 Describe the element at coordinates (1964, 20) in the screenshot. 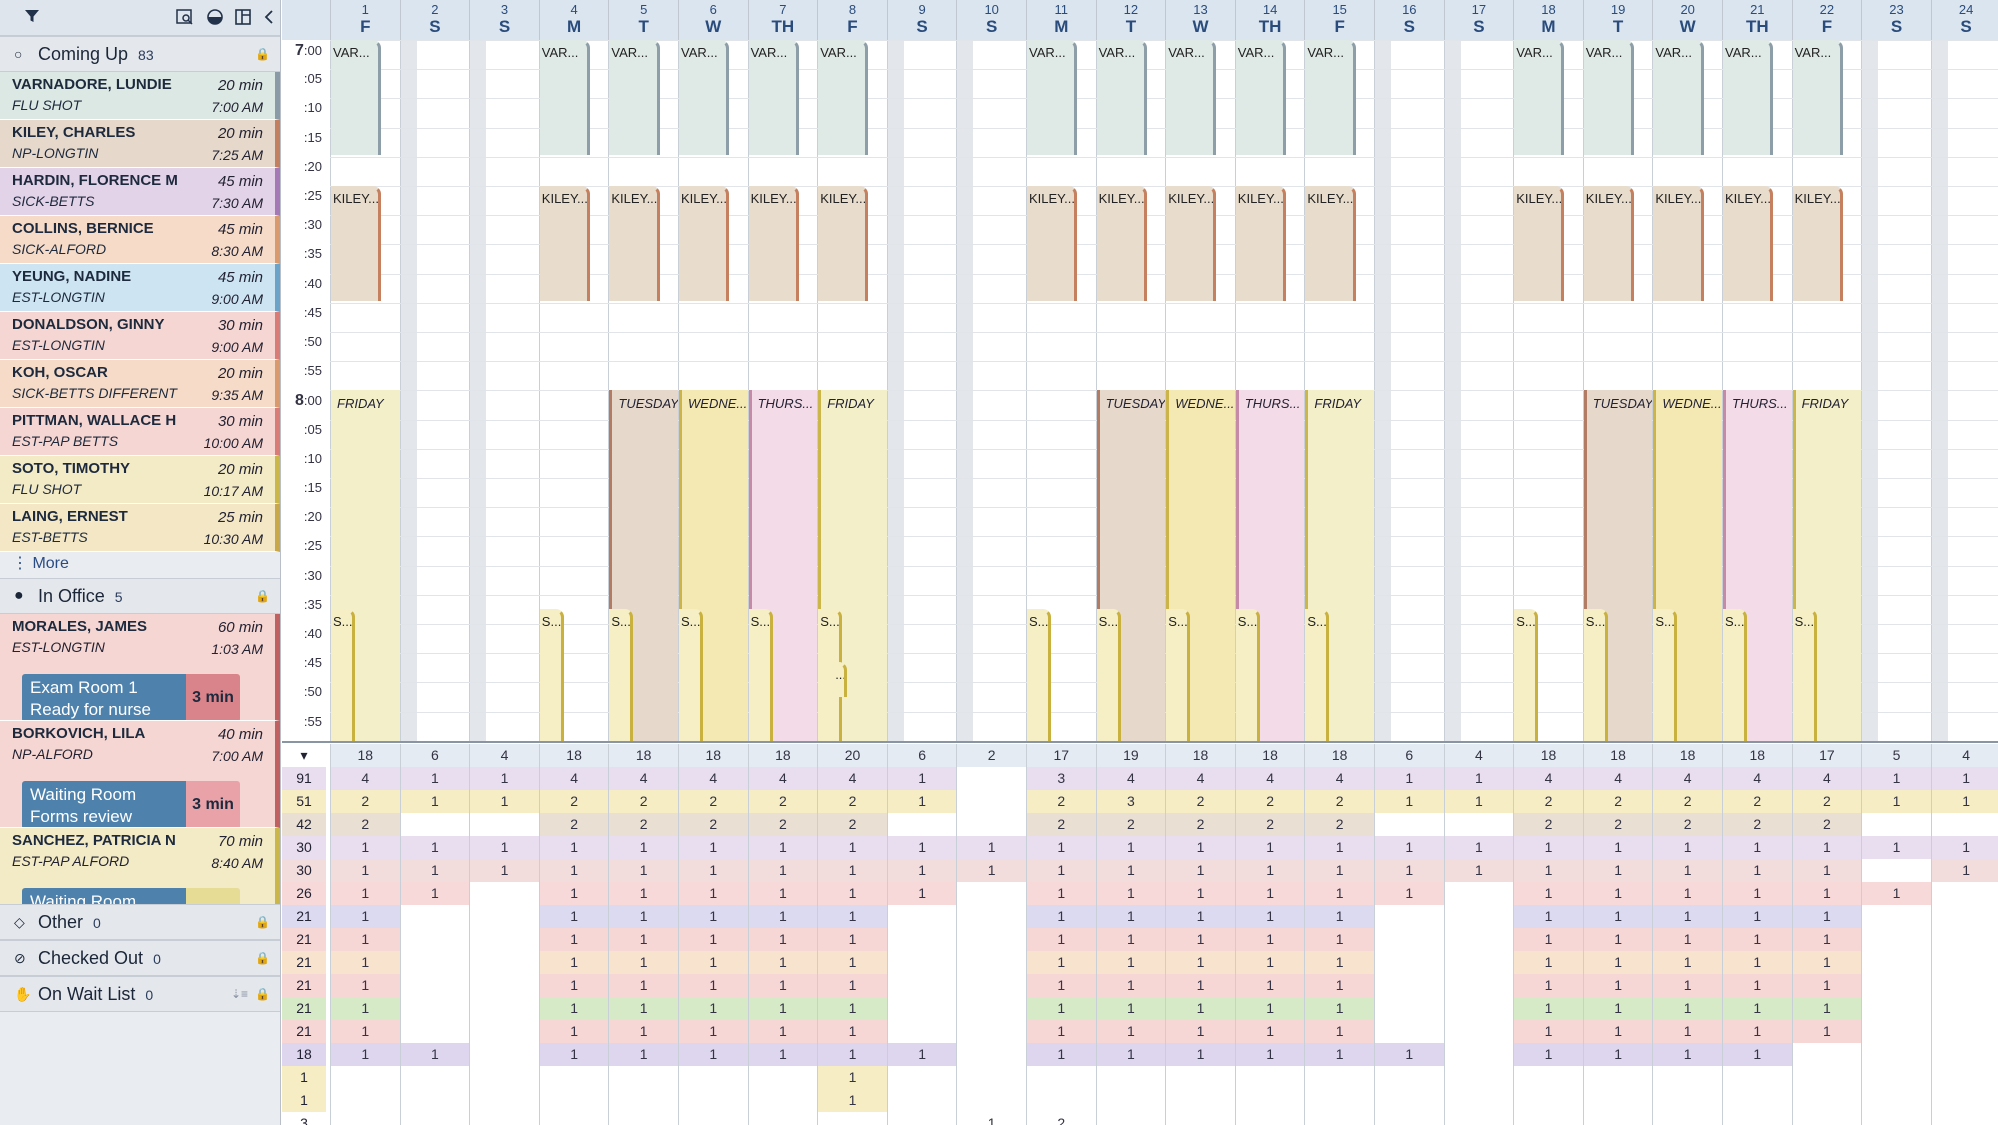

I see `day-header: 24 S` at that location.